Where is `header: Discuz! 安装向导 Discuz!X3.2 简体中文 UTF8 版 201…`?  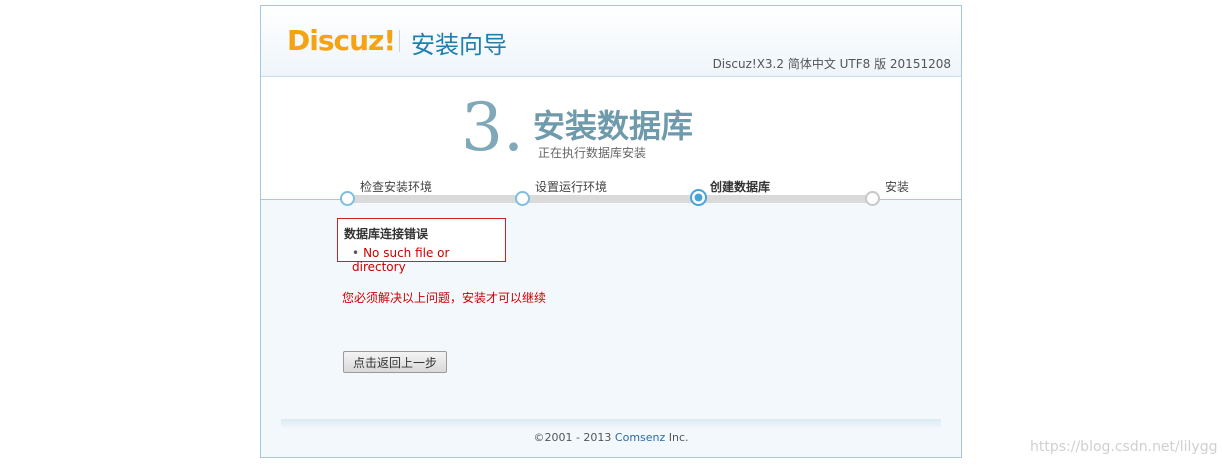 header: Discuz! 安装向导 Discuz!X3.2 简体中文 UTF8 版 201… is located at coordinates (611, 41).